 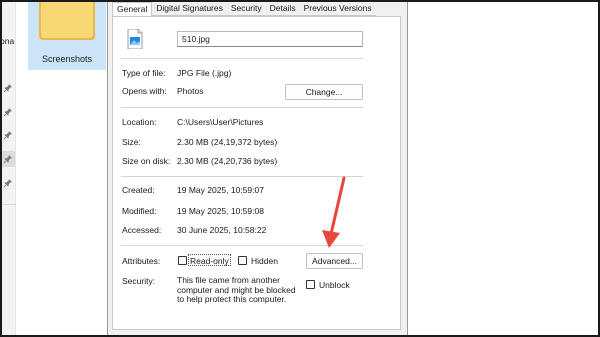 I want to click on modified-label: Modified:, so click(x=139, y=211).